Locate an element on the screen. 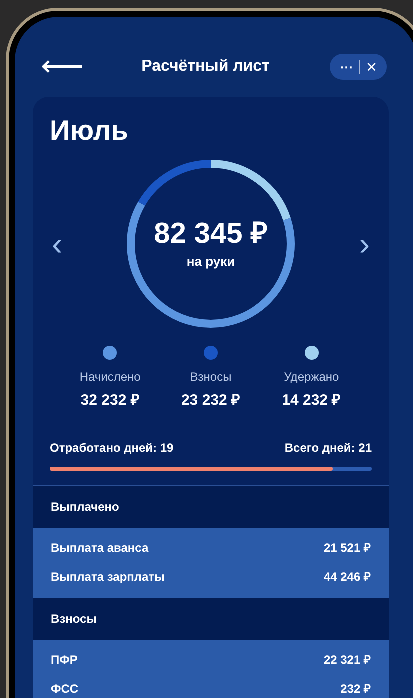 The width and height of the screenshot is (413, 698). row-label: ФСС is located at coordinates (65, 689).